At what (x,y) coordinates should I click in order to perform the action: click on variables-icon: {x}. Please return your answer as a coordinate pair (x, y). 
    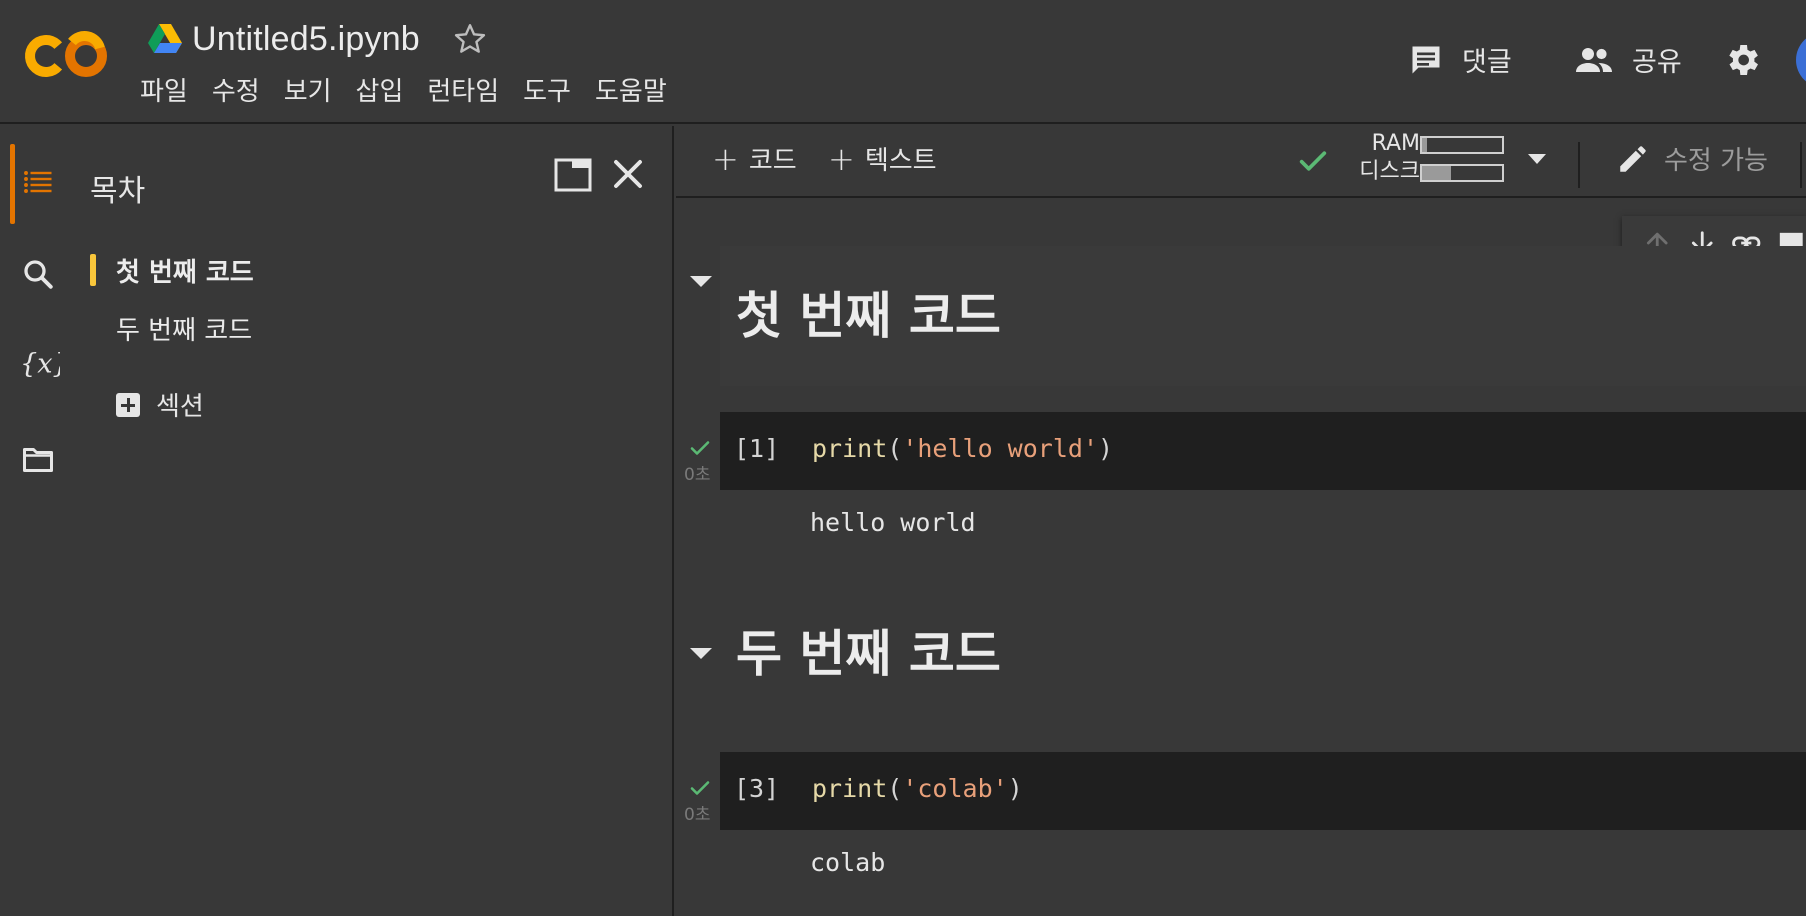
    Looking at the image, I should click on (40, 364).